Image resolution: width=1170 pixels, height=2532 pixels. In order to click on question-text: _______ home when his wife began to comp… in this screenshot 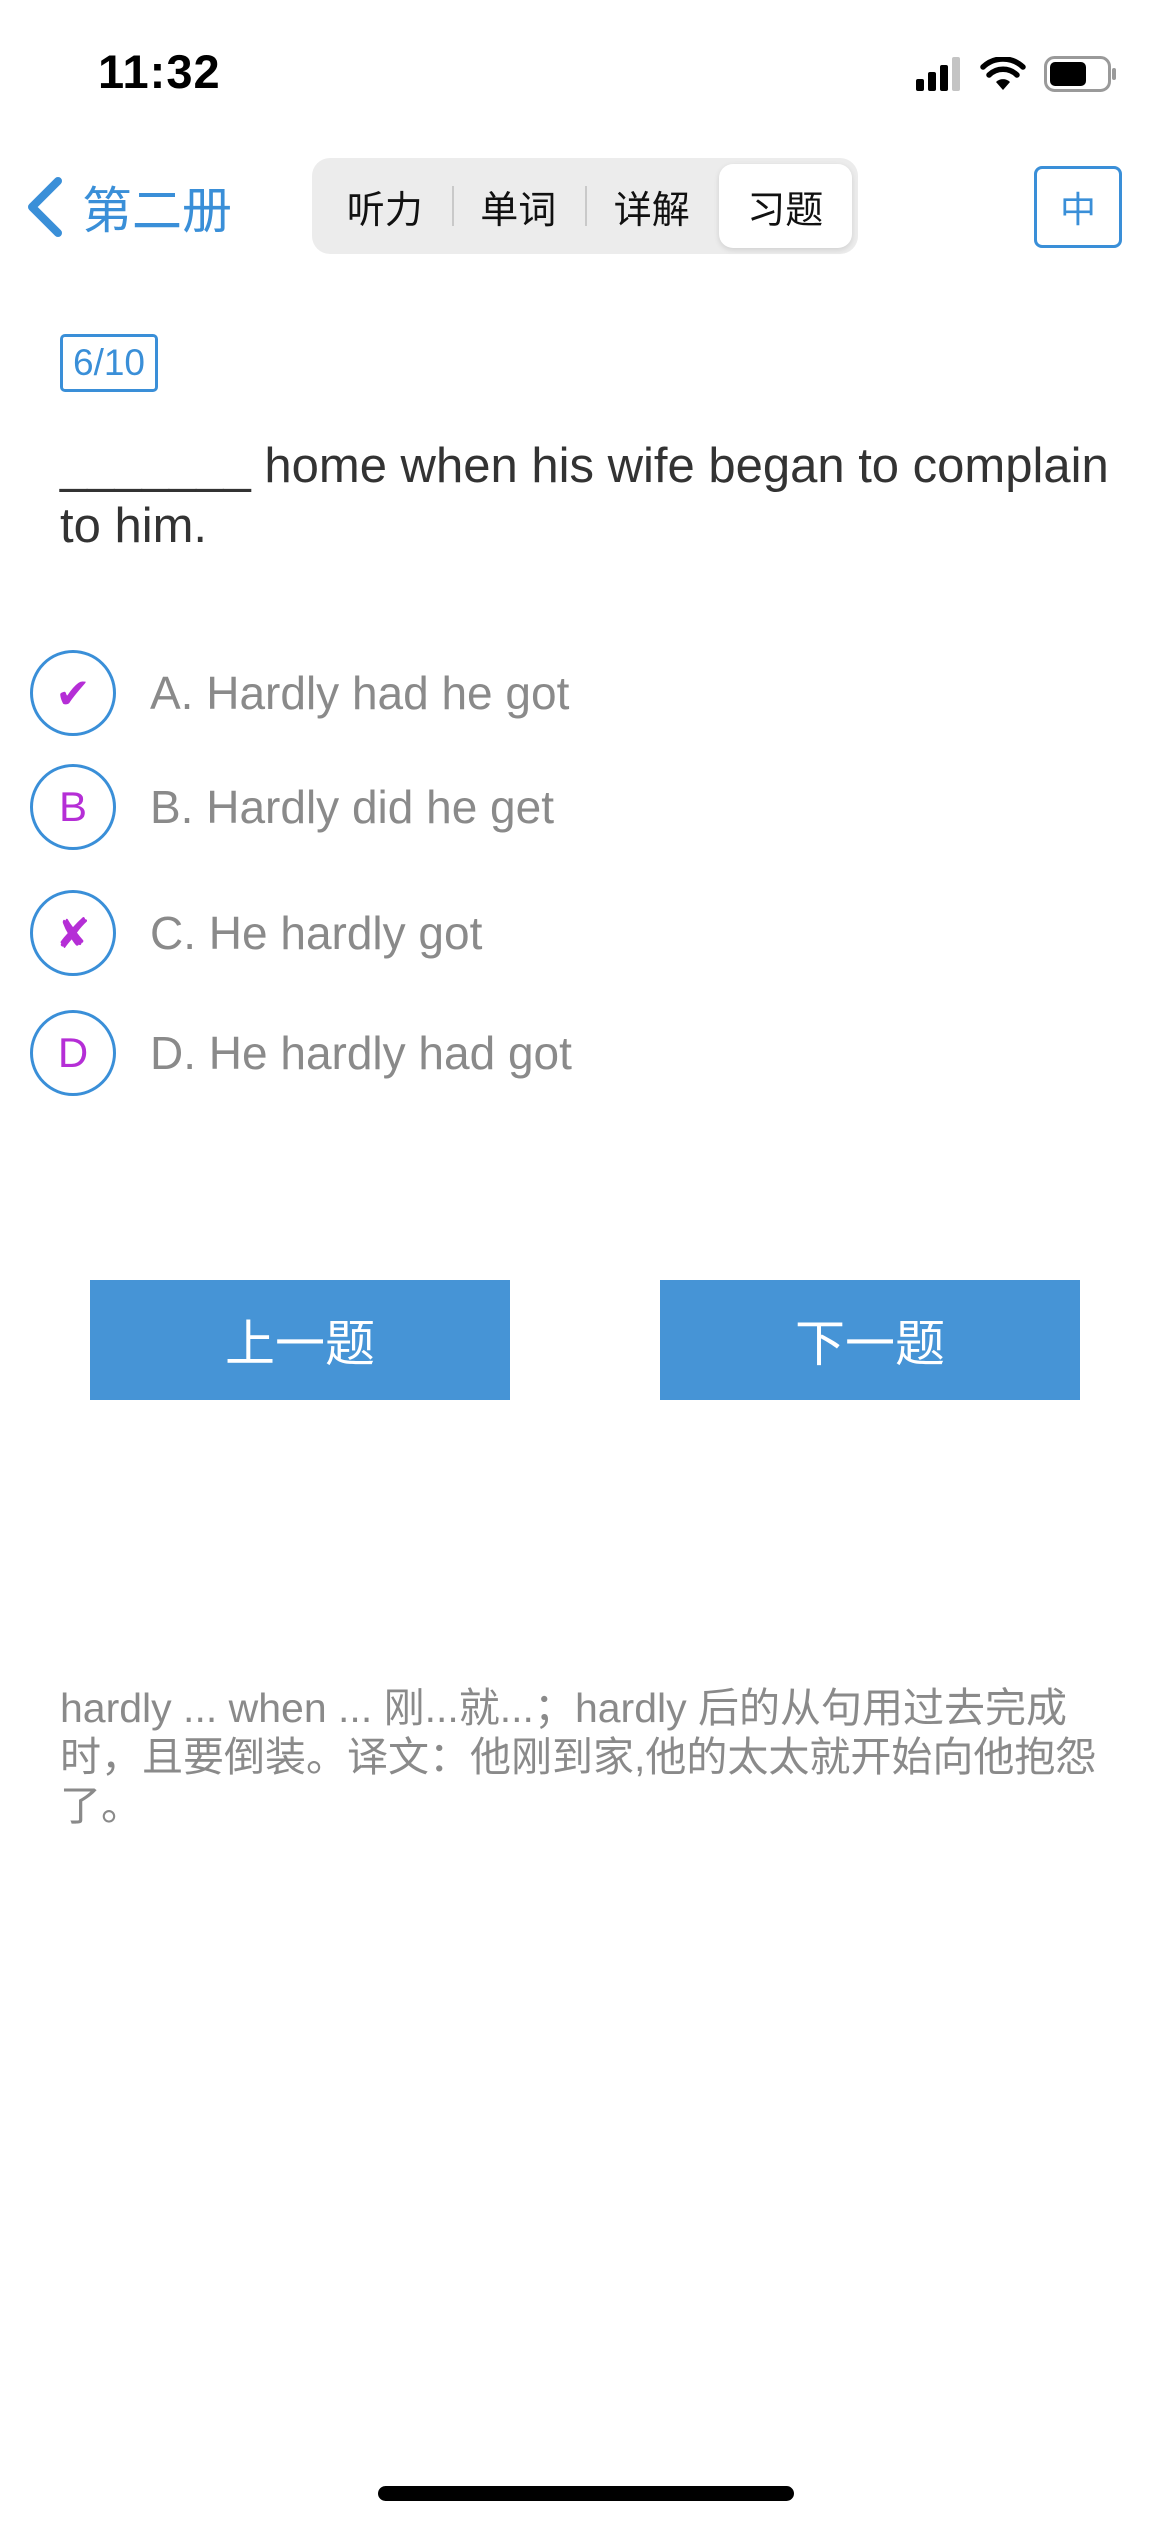, I will do `click(584, 496)`.